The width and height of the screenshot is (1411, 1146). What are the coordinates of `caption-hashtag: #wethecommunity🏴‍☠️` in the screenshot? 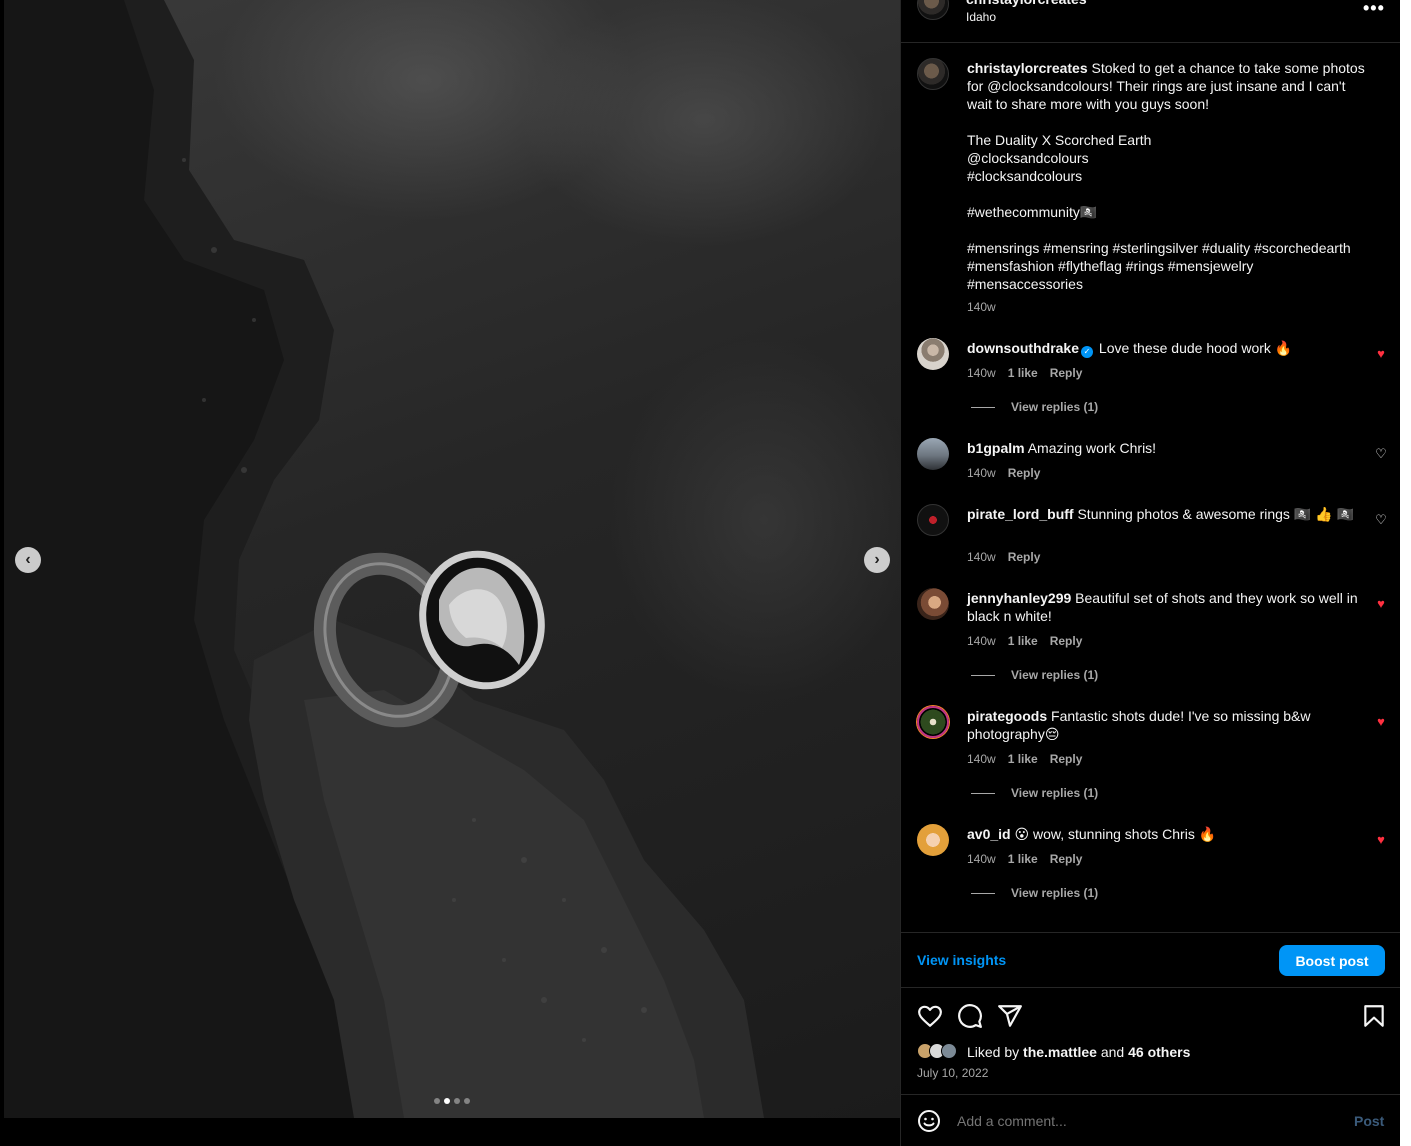 It's located at (1167, 212).